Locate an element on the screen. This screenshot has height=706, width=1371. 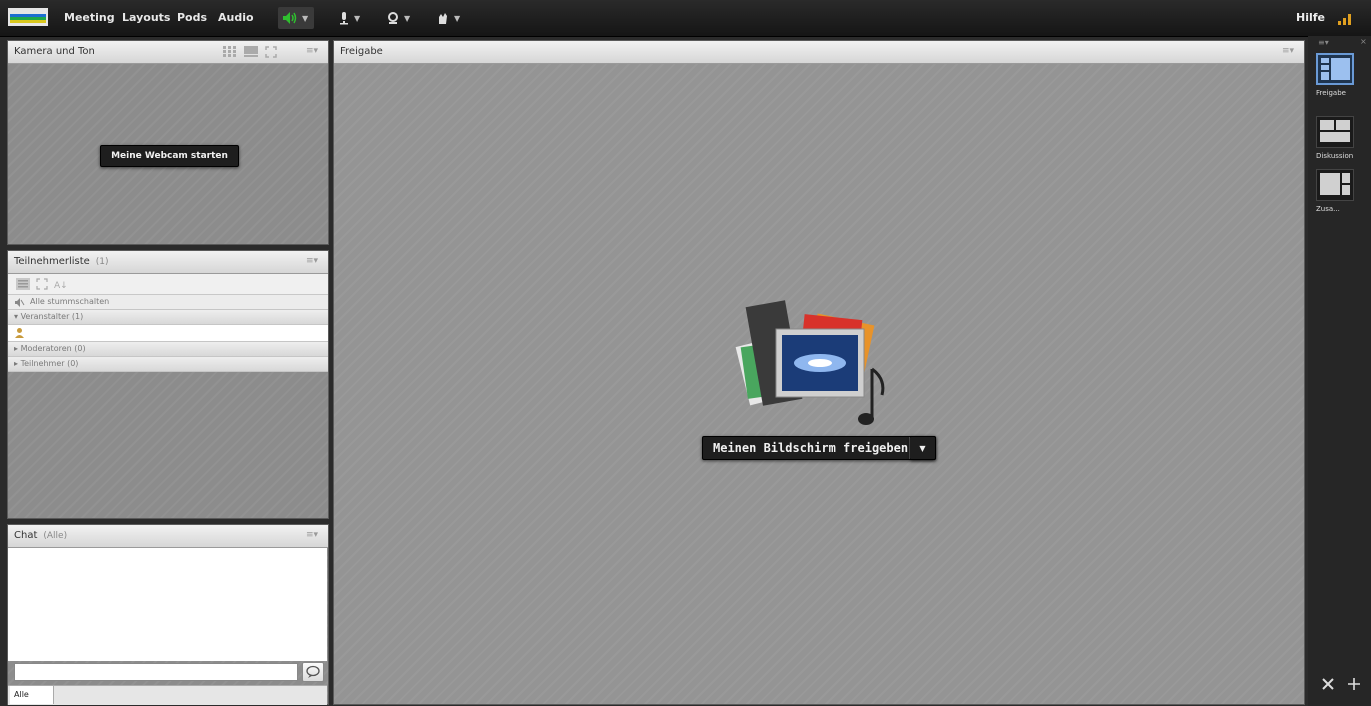
pod-title: Kamera und Ton is located at coordinates (54, 51).